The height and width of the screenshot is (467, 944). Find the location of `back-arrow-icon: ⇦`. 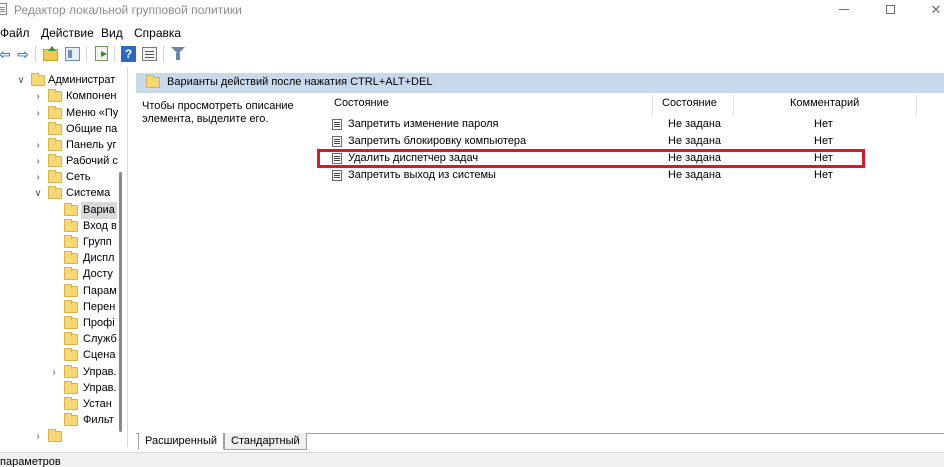

back-arrow-icon: ⇦ is located at coordinates (7, 54).